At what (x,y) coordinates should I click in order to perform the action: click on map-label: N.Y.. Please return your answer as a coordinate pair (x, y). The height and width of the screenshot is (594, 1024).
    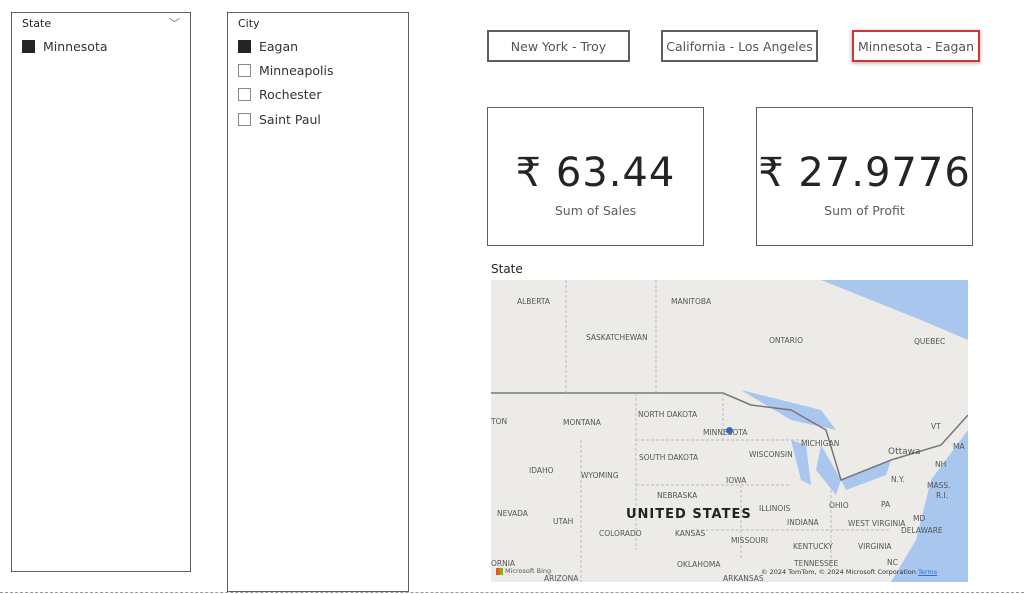
    Looking at the image, I should click on (898, 479).